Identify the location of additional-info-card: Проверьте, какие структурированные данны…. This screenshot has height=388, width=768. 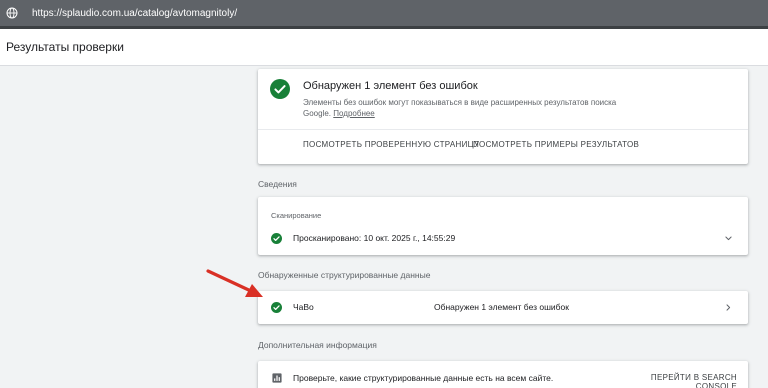
(503, 374).